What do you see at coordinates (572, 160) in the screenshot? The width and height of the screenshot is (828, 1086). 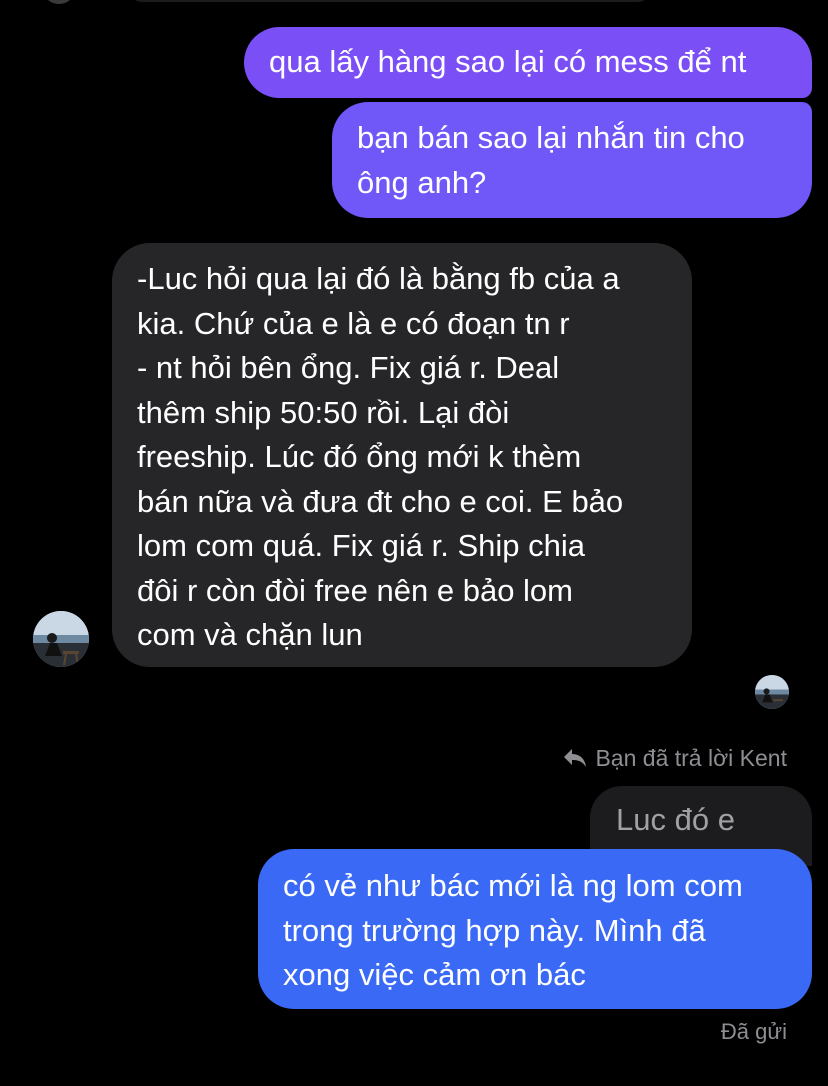 I see `outgoing-message-bubble: bạn bán sao lại nhắn tin cho ông anh?` at bounding box center [572, 160].